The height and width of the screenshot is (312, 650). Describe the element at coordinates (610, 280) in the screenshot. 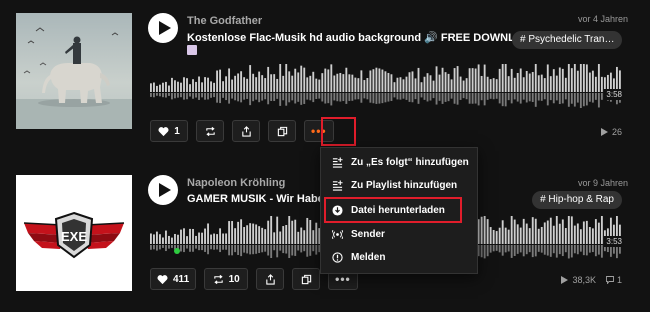

I see `comment-icon` at that location.